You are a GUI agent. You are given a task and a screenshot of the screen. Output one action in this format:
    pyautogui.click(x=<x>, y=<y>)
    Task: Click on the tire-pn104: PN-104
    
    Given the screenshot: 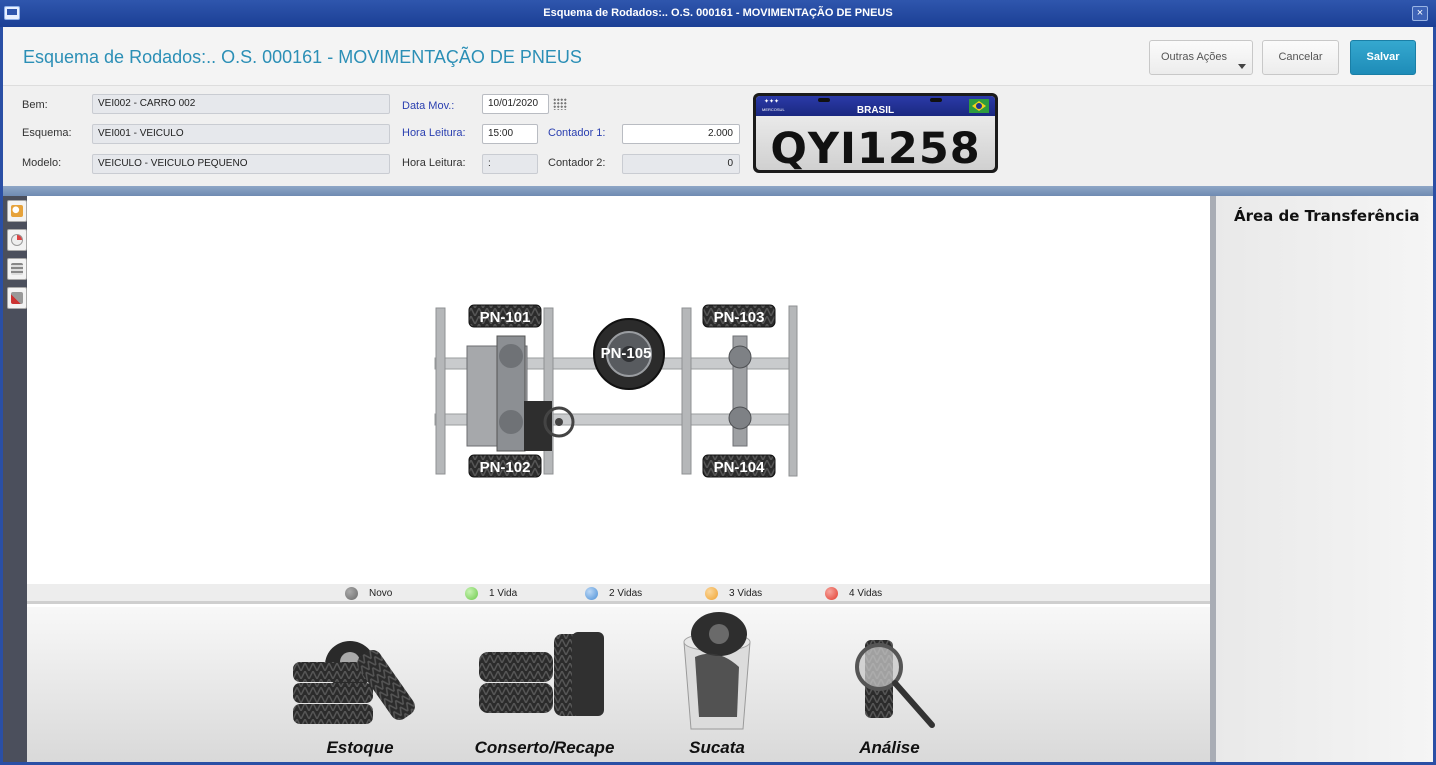 What is the action you would take?
    pyautogui.click(x=739, y=466)
    